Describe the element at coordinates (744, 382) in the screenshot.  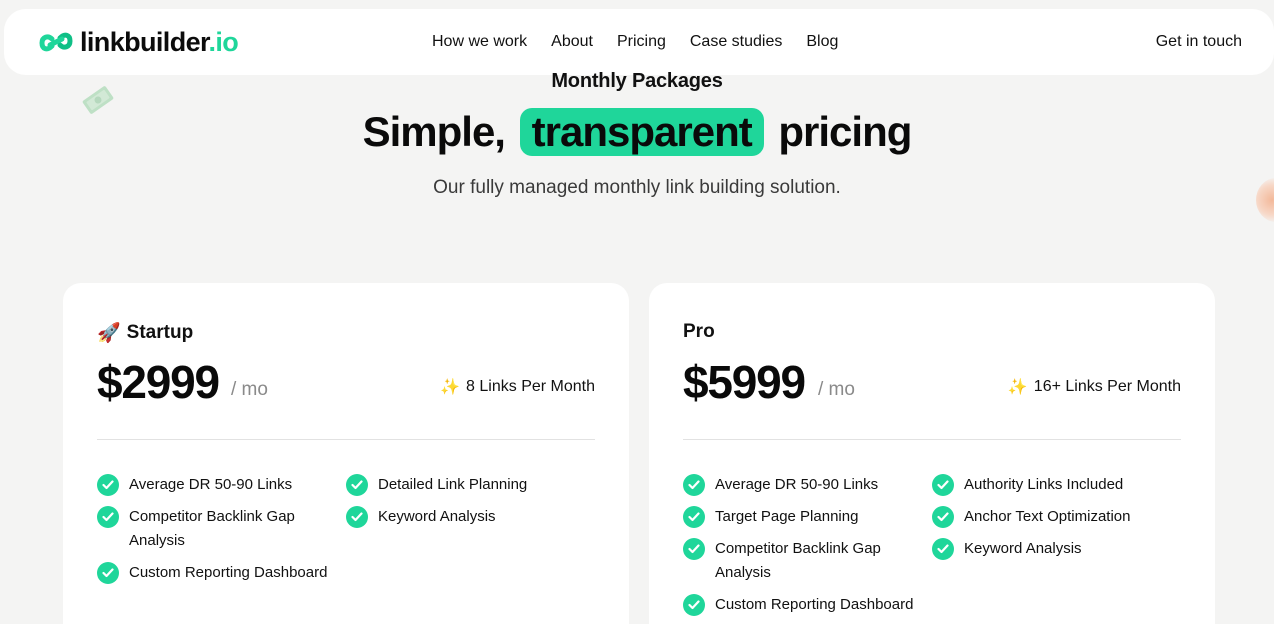
I see `plan-price: $5999` at that location.